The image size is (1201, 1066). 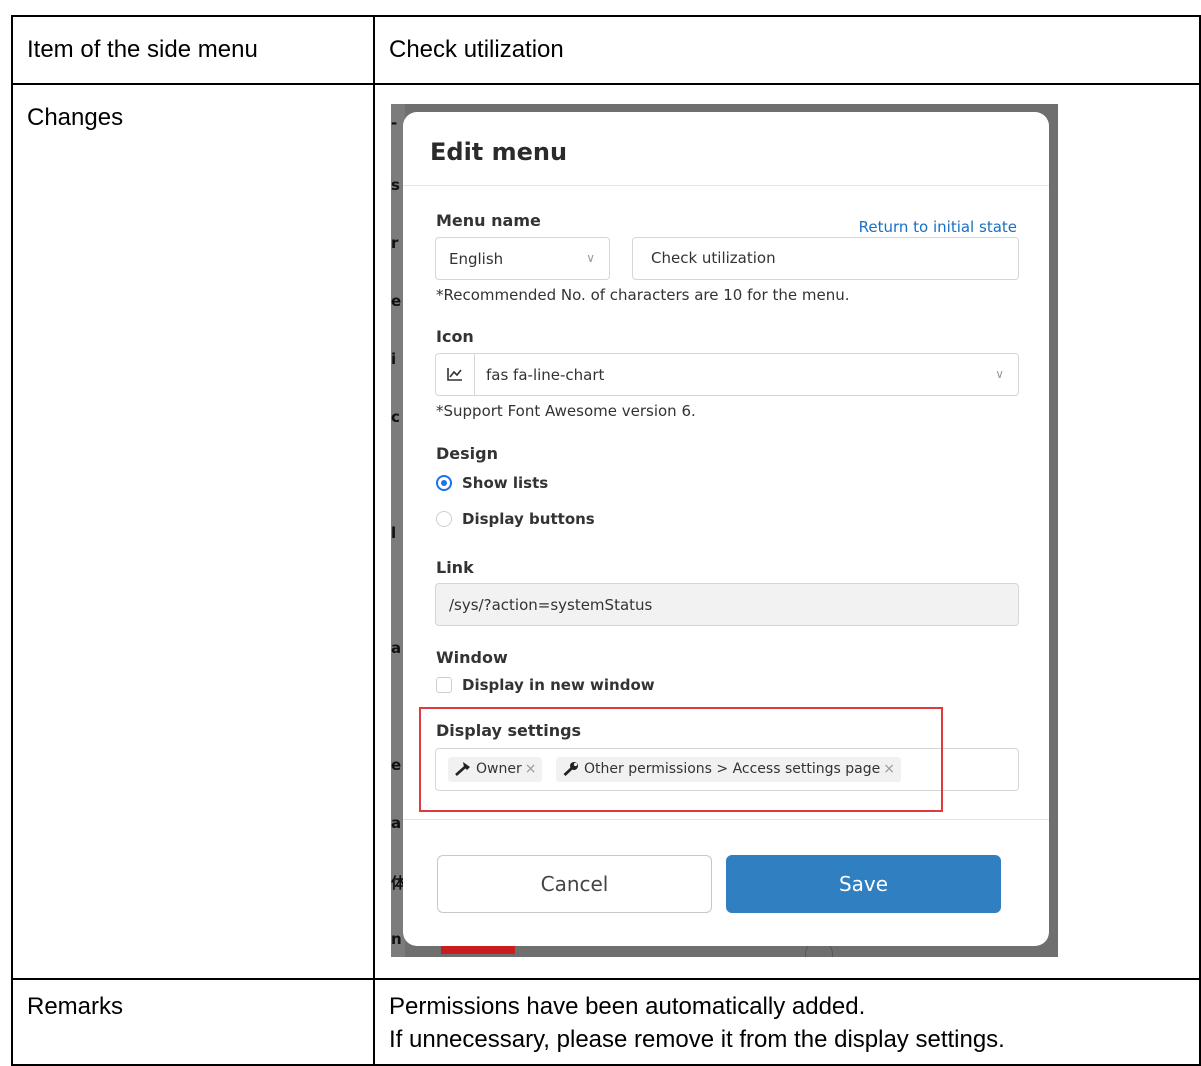 I want to click on row-label-cell: Item of the side menu, so click(x=193, y=50).